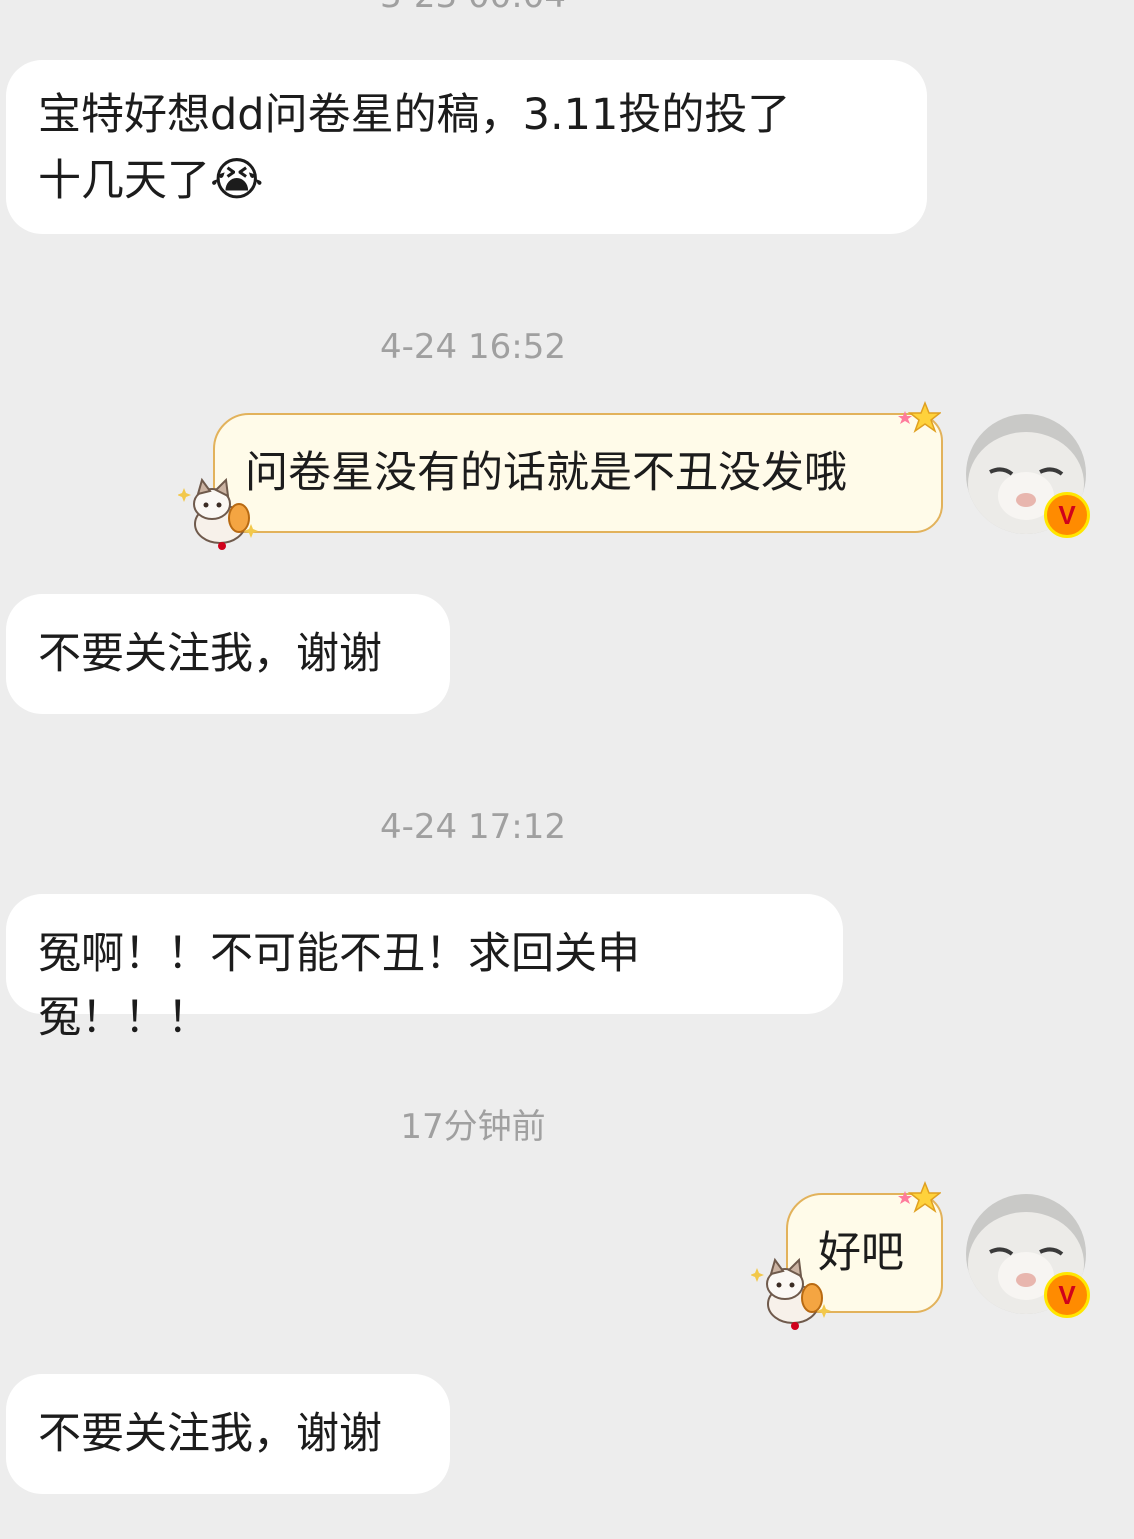 This screenshot has height=1539, width=1134. Describe the element at coordinates (546, 473) in the screenshot. I see `message-text: 问卷星没有的话就是不丑没发哦` at that location.